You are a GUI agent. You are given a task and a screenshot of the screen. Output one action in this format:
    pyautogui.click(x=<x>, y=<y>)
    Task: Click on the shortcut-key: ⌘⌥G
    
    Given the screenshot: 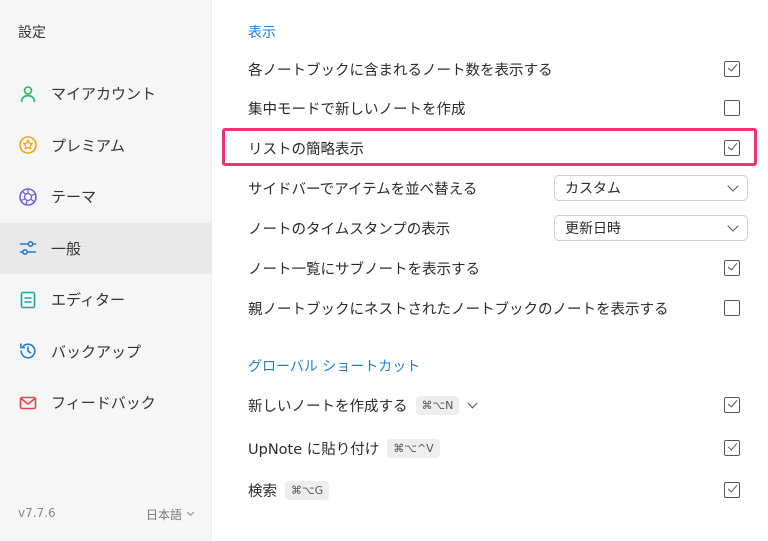 What is the action you would take?
    pyautogui.click(x=307, y=490)
    